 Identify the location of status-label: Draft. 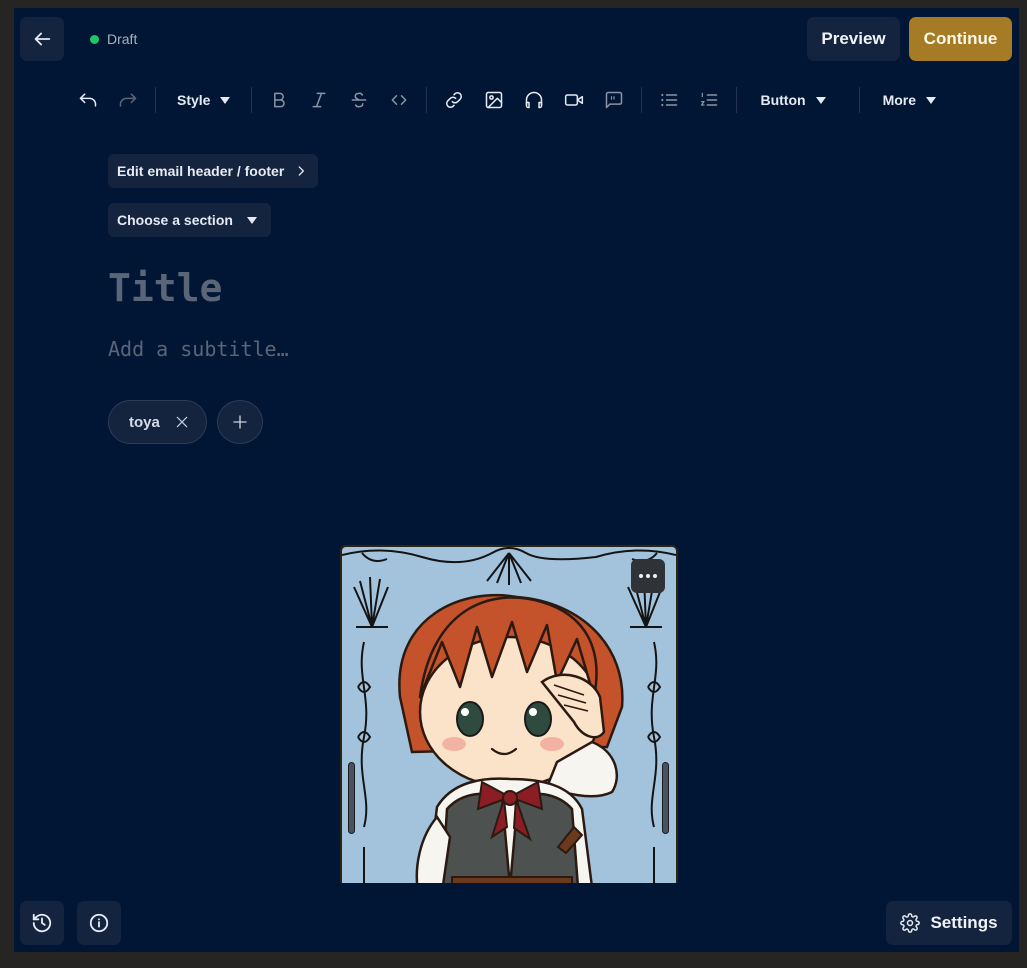
(122, 39).